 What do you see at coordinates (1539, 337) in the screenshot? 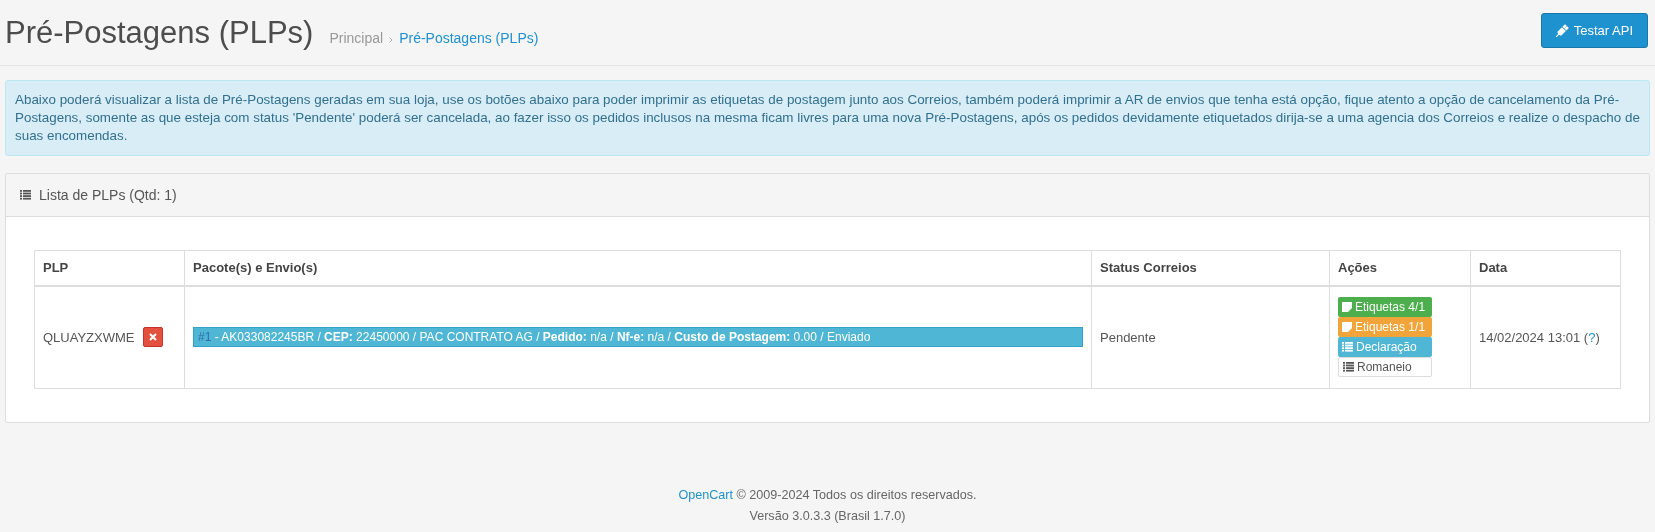
I see `date-text: 14/02/2024 13:01 (?)` at bounding box center [1539, 337].